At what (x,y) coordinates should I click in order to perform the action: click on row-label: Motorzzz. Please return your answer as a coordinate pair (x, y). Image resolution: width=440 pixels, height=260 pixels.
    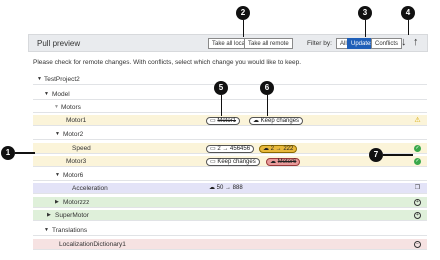
    Looking at the image, I should click on (76, 202).